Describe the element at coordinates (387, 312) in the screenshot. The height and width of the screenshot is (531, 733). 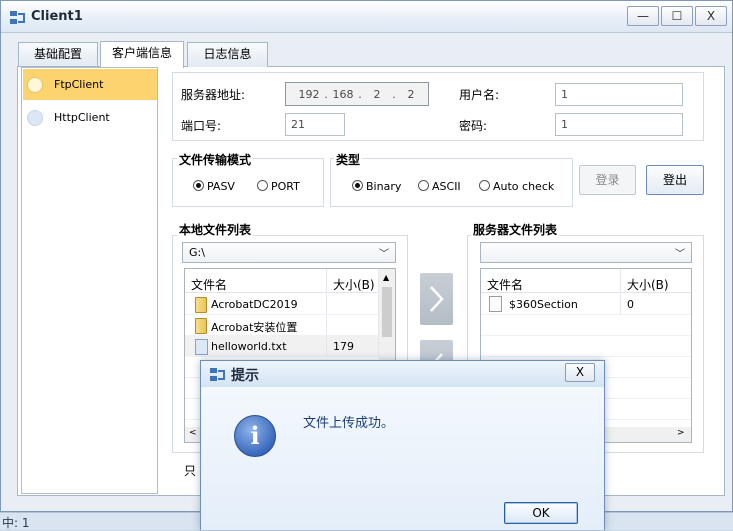
I see `local-scroll-thumb` at that location.